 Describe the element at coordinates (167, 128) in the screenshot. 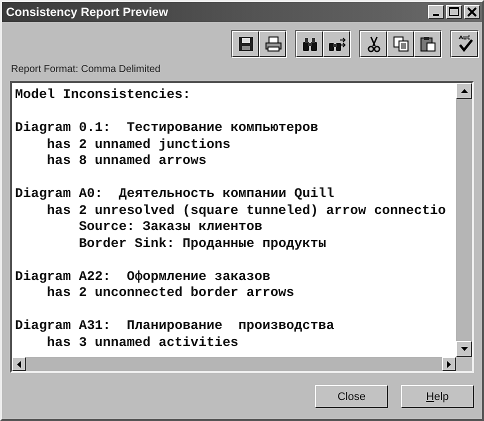

I see `diagram-title: Diagram 0.1: Тестирование компьютеров` at that location.